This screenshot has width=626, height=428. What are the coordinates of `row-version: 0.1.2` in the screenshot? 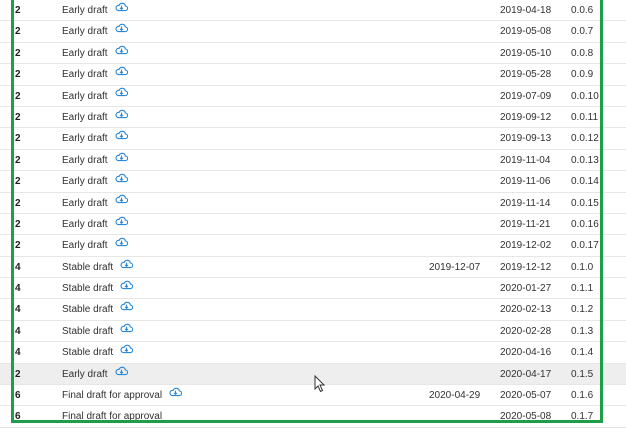 It's located at (582, 310).